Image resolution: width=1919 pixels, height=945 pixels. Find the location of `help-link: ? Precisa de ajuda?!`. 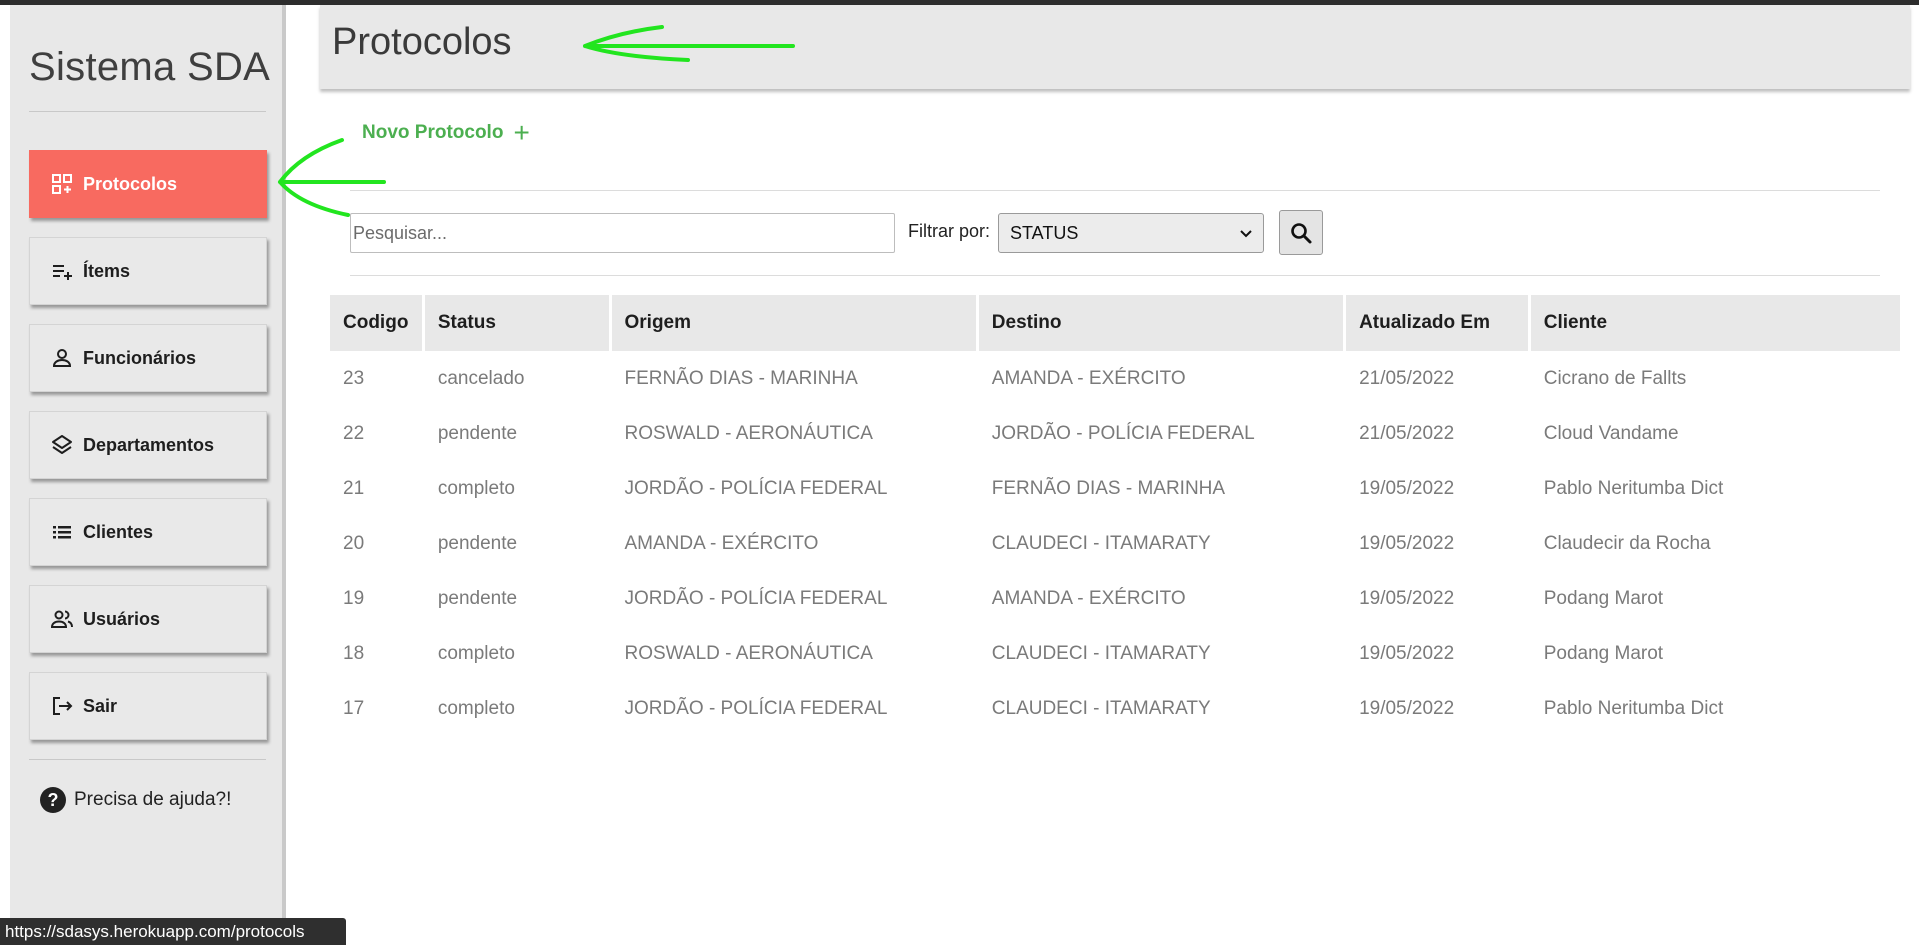

help-link: ? Precisa de ajuda?! is located at coordinates (135, 800).